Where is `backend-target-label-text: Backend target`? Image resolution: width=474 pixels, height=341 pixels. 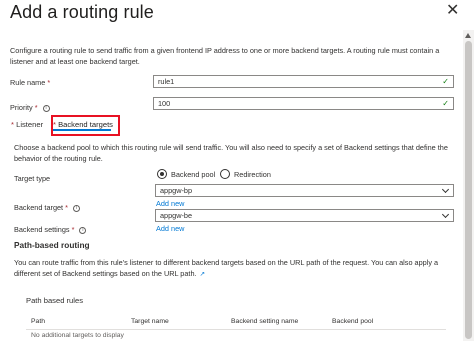
backend-target-label-text: Backend target is located at coordinates (39, 207).